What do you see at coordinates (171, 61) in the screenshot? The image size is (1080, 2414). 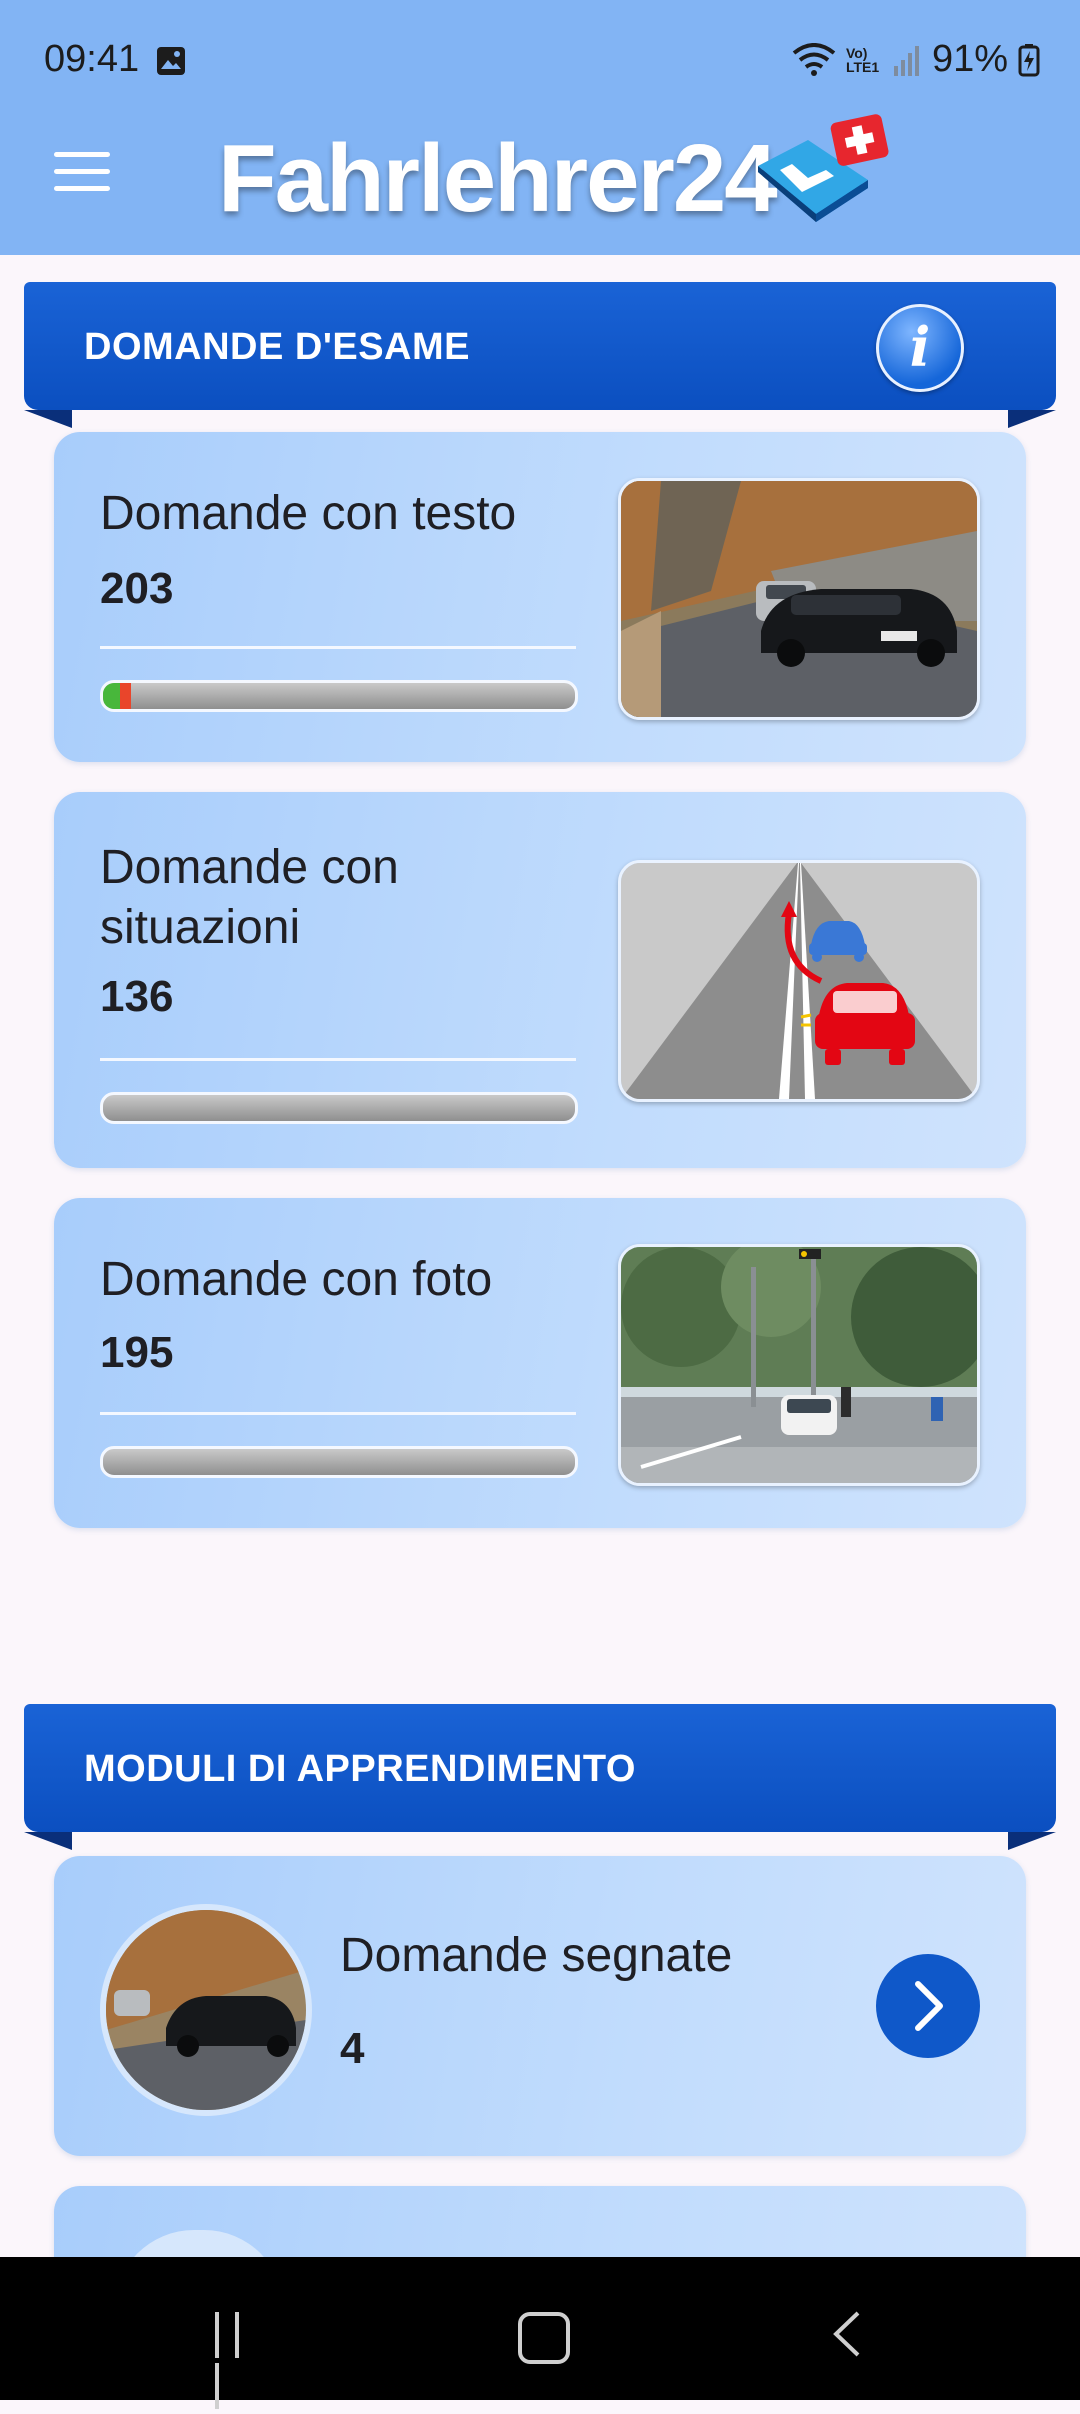 I see `gallery-icon` at bounding box center [171, 61].